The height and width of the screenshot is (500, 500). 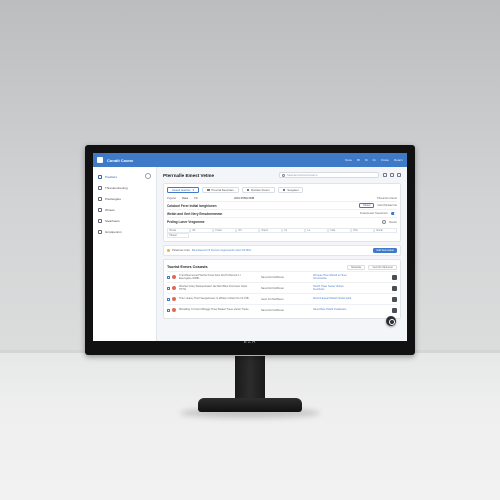 What do you see at coordinates (201, 230) in the screenshot?
I see `grid-cell: Mr` at bounding box center [201, 230].